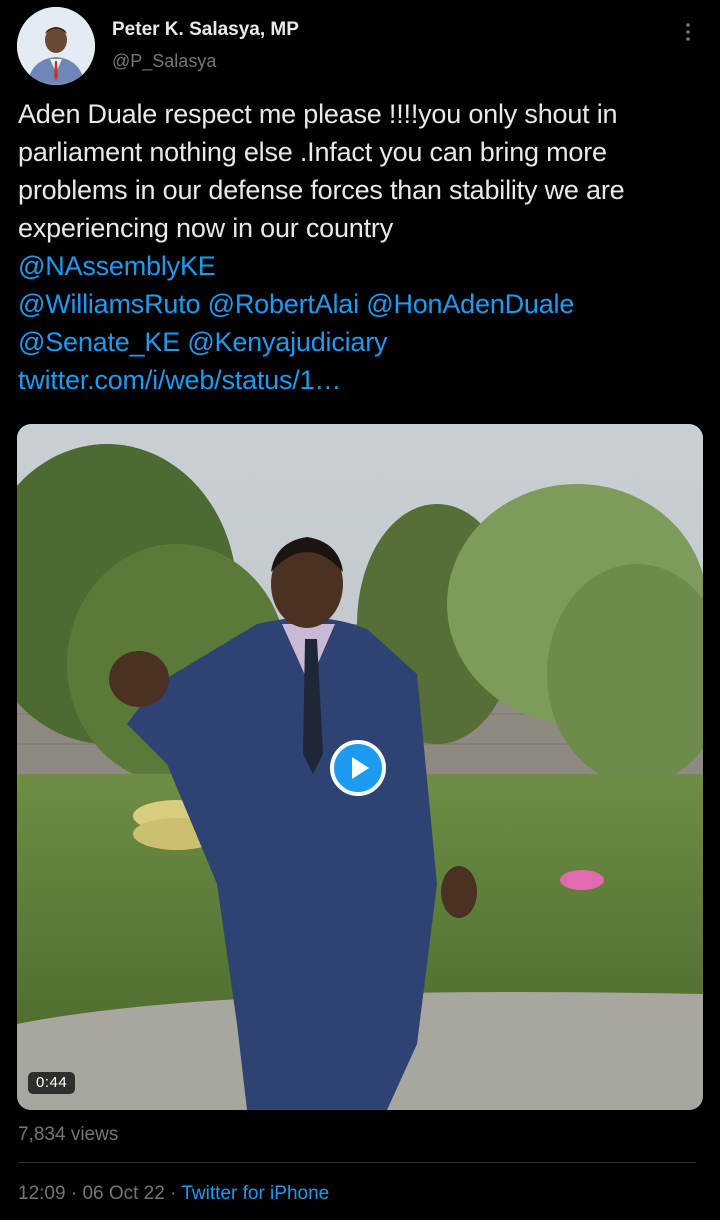 The height and width of the screenshot is (1220, 720). What do you see at coordinates (52, 1083) in the screenshot?
I see `video-duration-badge: 0:44` at bounding box center [52, 1083].